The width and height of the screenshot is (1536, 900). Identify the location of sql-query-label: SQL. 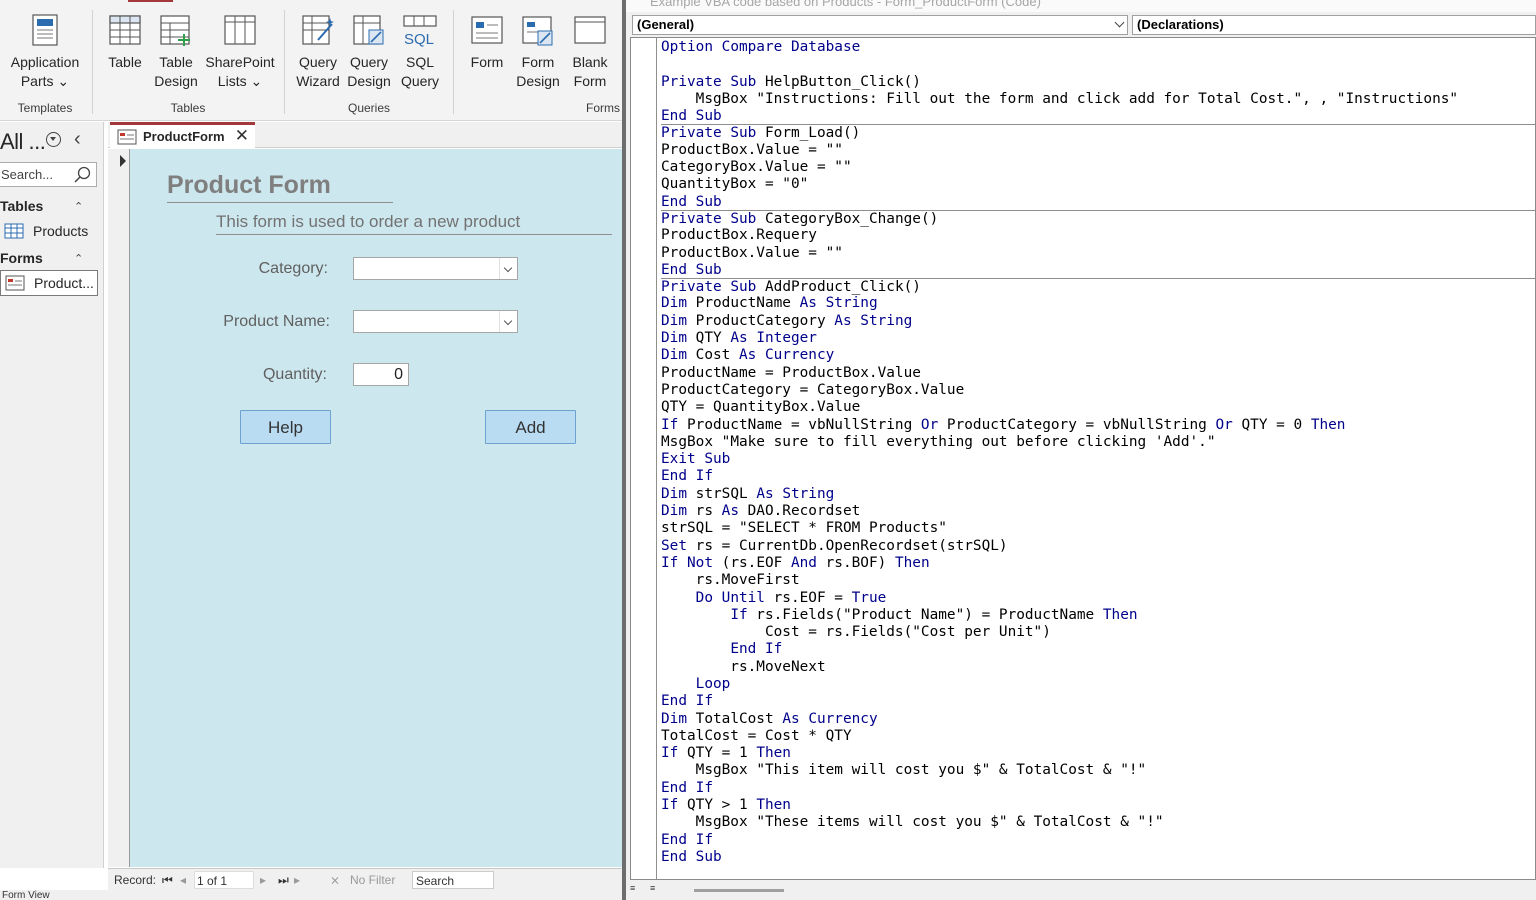
(419, 62).